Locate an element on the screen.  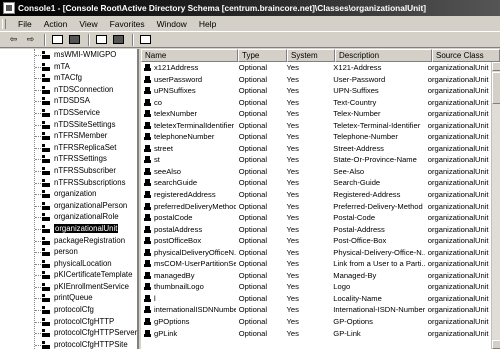
tree-item-label: protocolCfg is located at coordinates (74, 310).